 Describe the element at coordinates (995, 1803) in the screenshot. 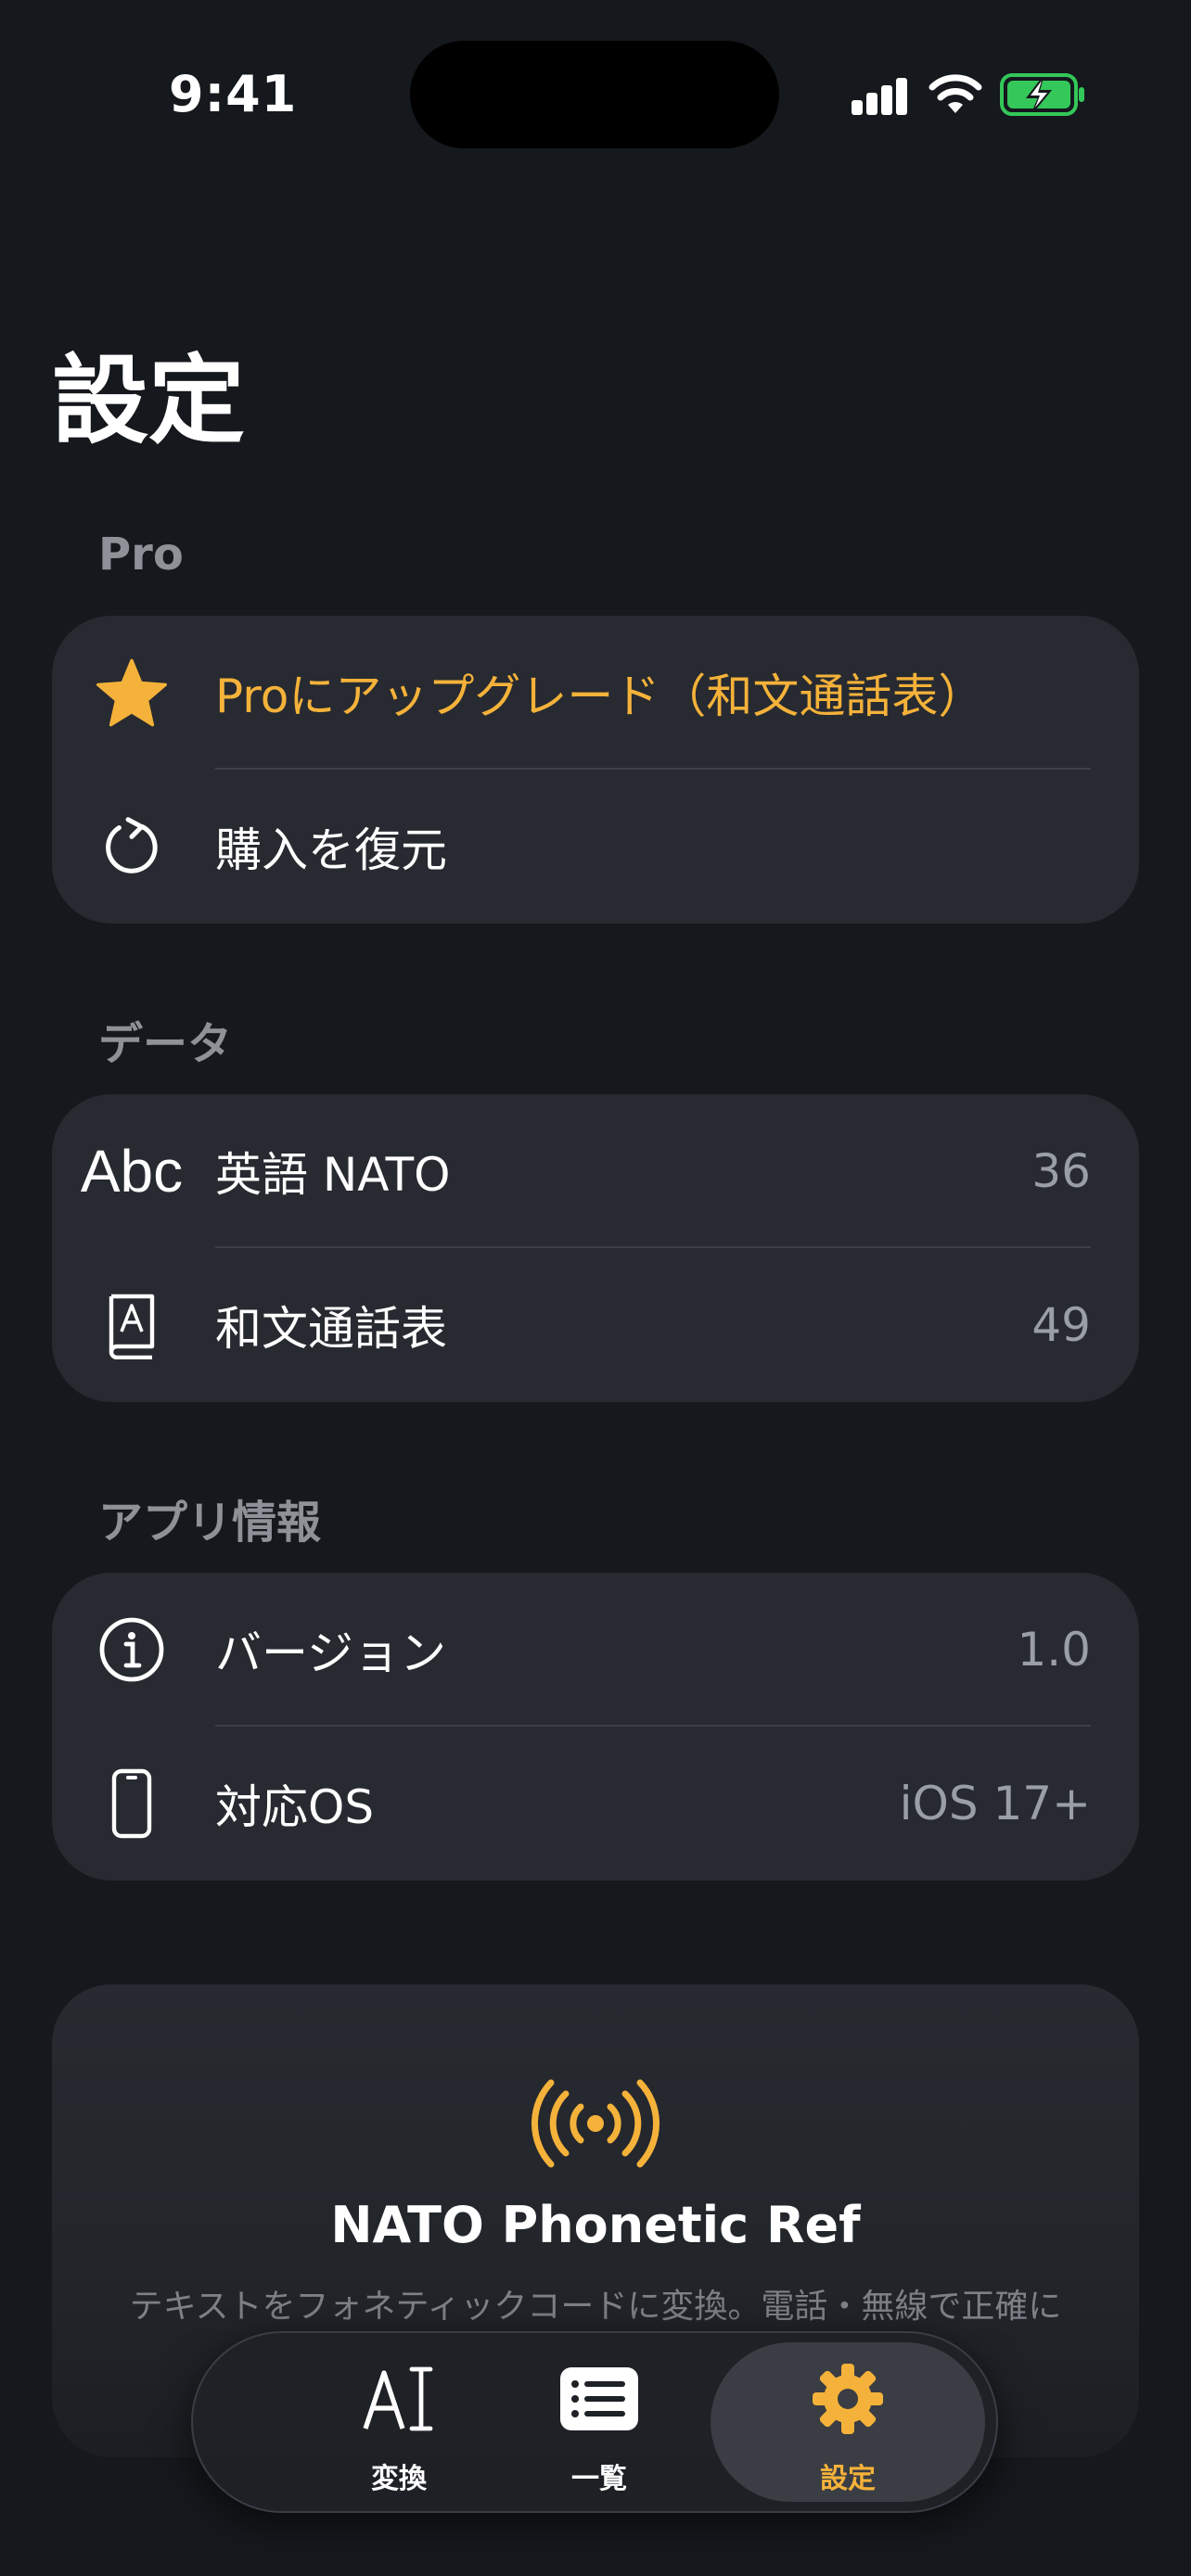

I see `supported-os-value: iOS 17+` at that location.